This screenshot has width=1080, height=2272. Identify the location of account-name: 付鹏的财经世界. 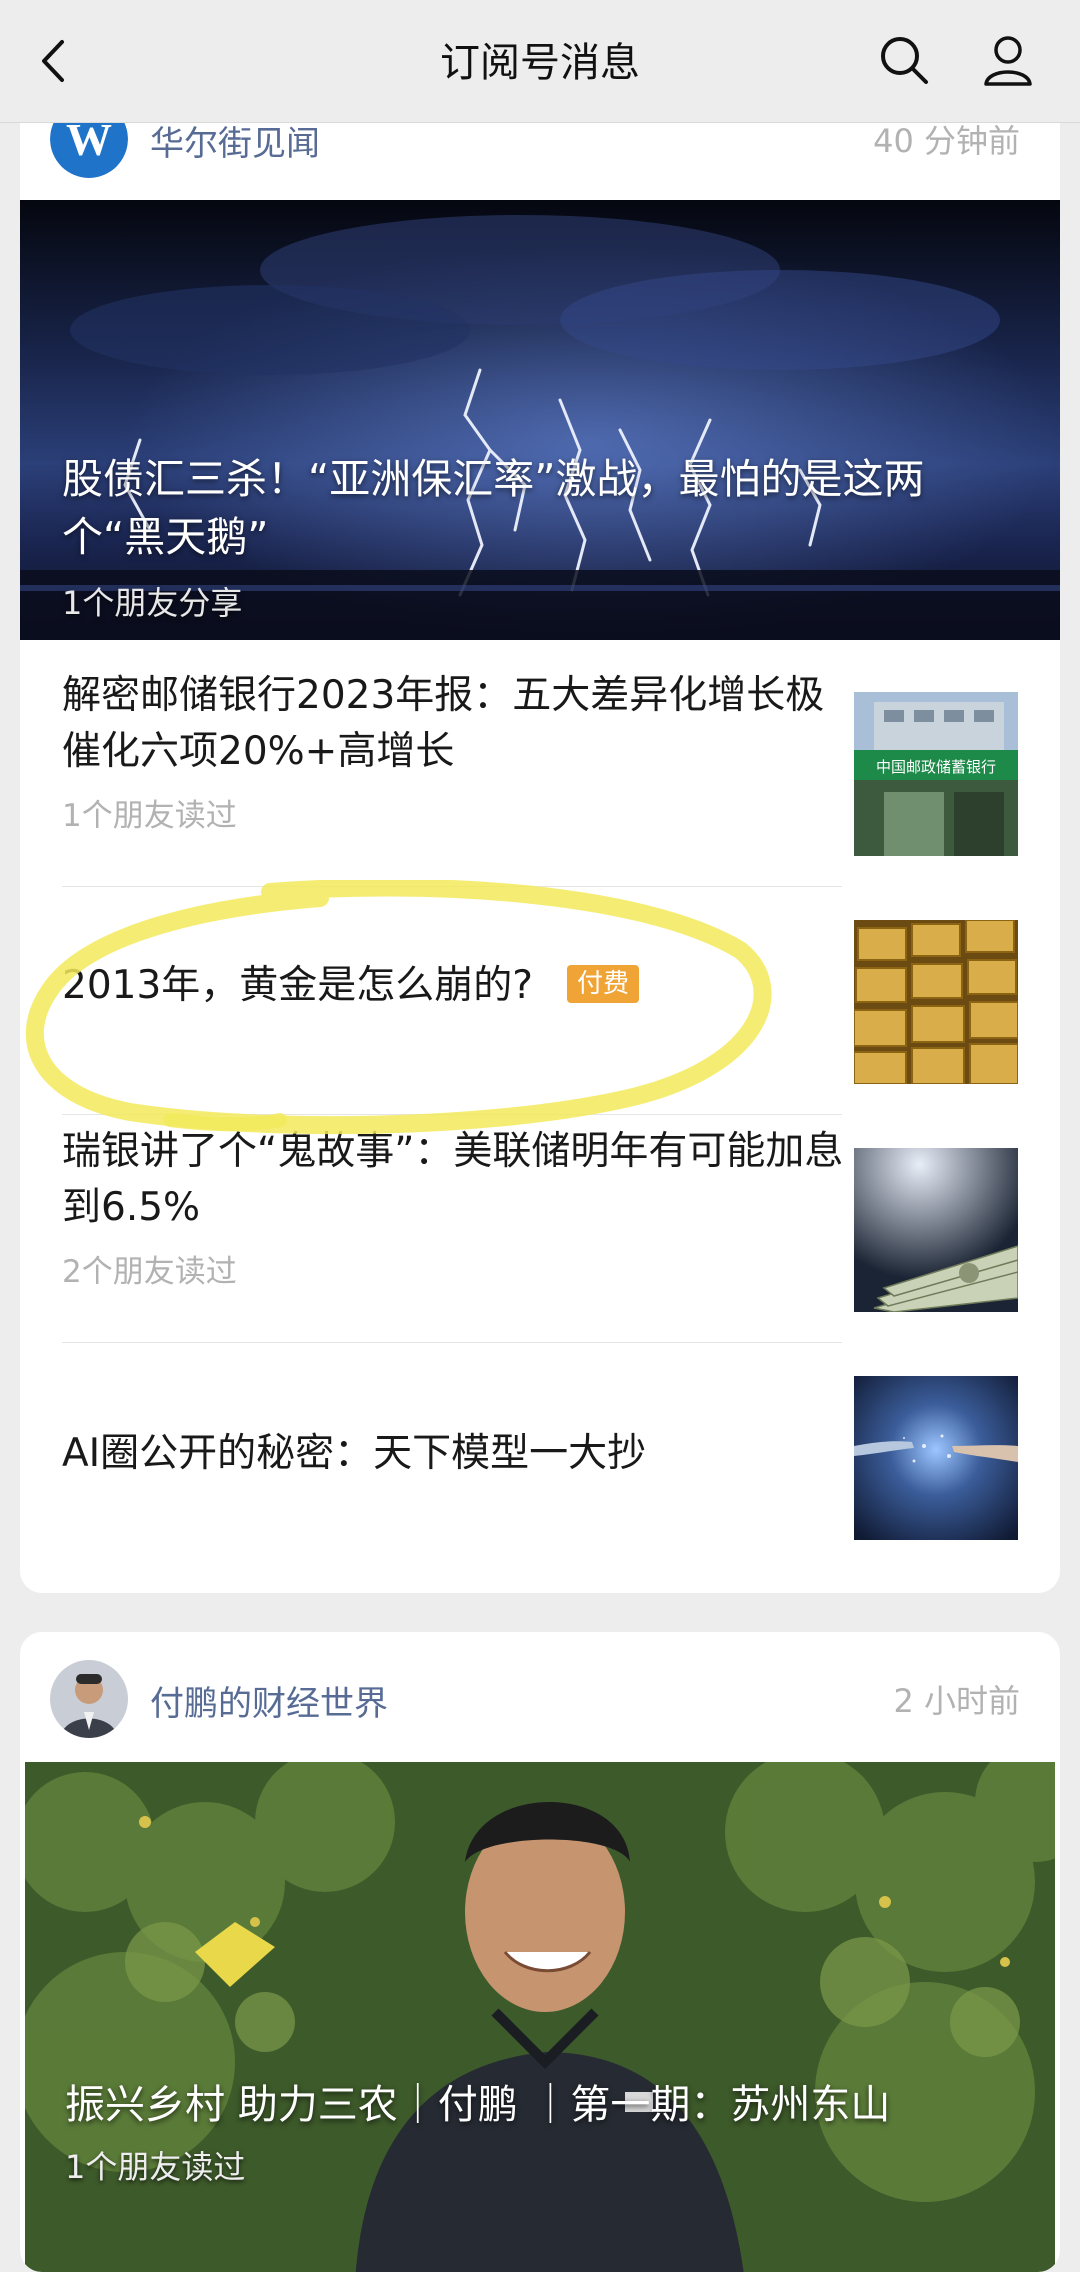
(269, 1700).